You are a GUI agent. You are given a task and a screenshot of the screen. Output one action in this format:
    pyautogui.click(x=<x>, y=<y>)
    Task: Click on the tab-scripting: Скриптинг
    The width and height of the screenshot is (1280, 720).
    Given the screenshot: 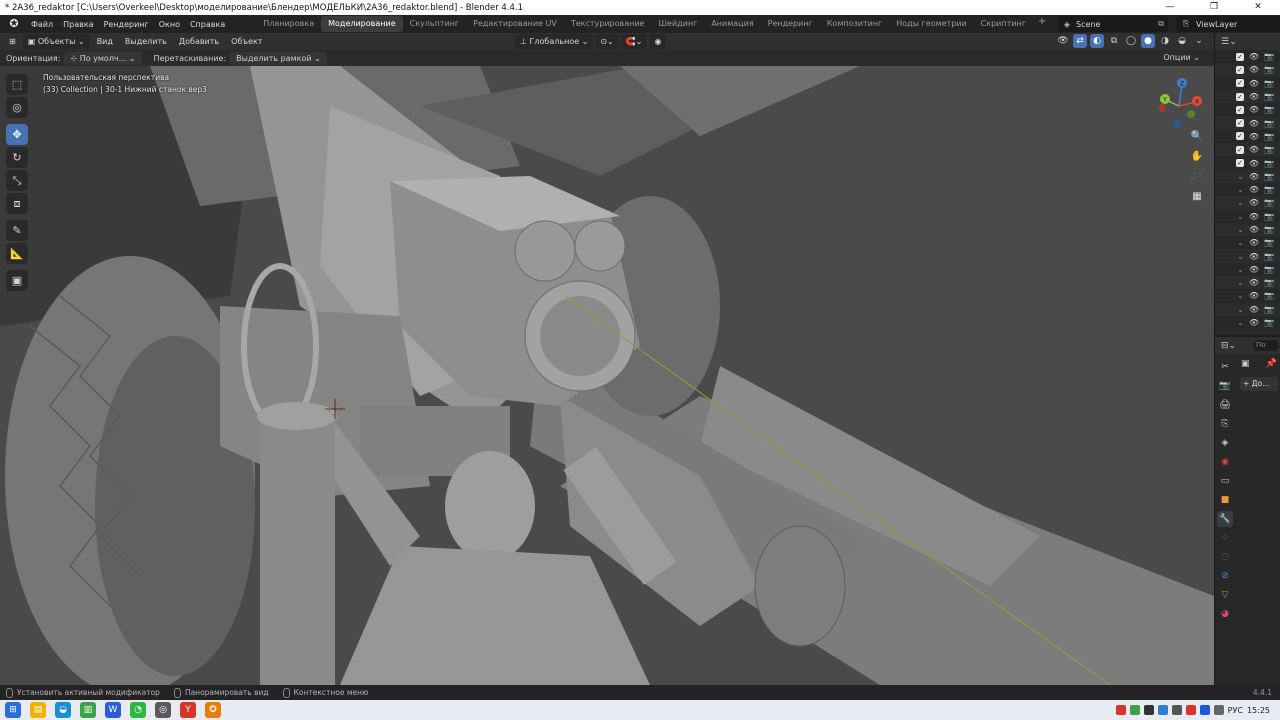 What is the action you would take?
    pyautogui.click(x=1003, y=24)
    